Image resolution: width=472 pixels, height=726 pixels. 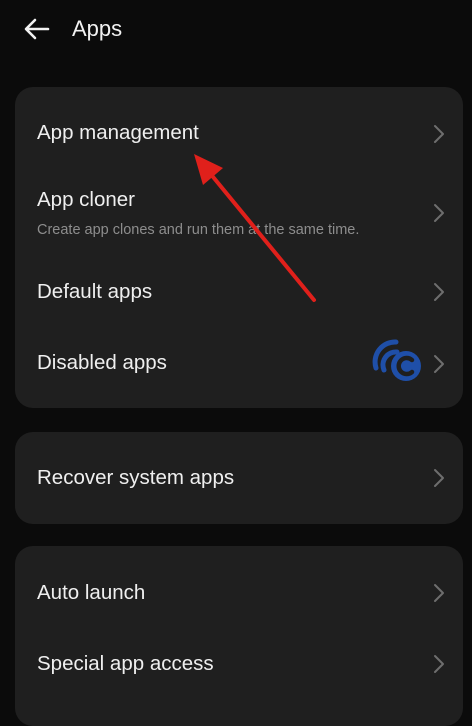 I want to click on auto-launch-label: Auto launch, so click(x=91, y=592).